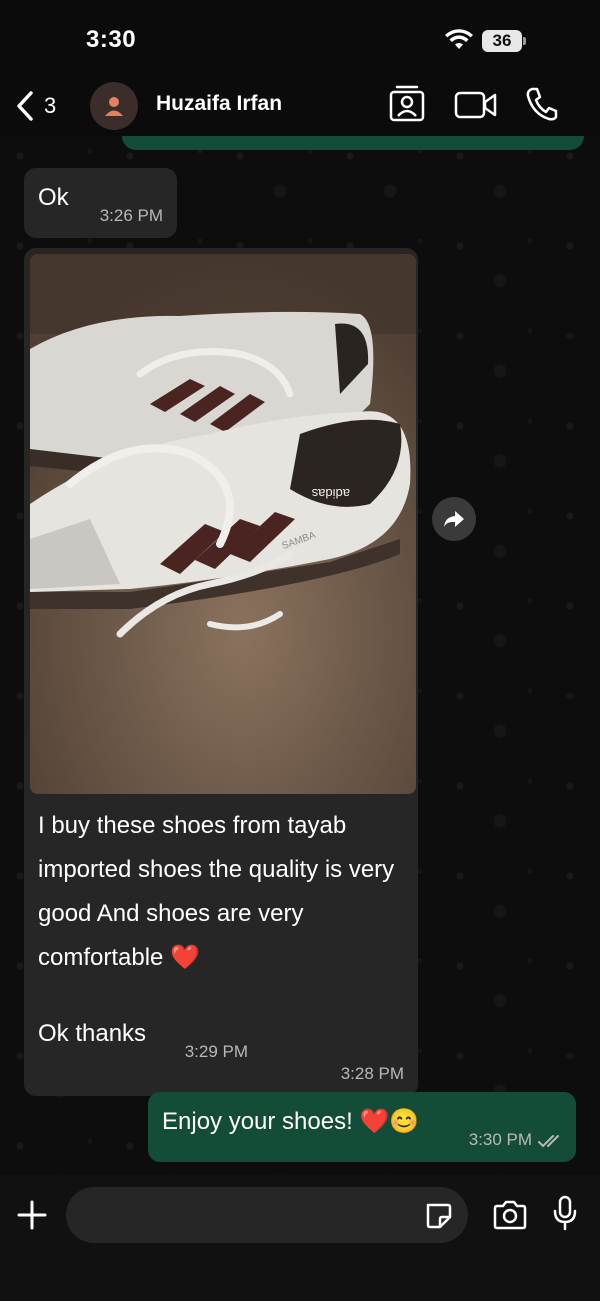 This screenshot has height=1301, width=600. What do you see at coordinates (524, 41) in the screenshot?
I see `battery-tip` at bounding box center [524, 41].